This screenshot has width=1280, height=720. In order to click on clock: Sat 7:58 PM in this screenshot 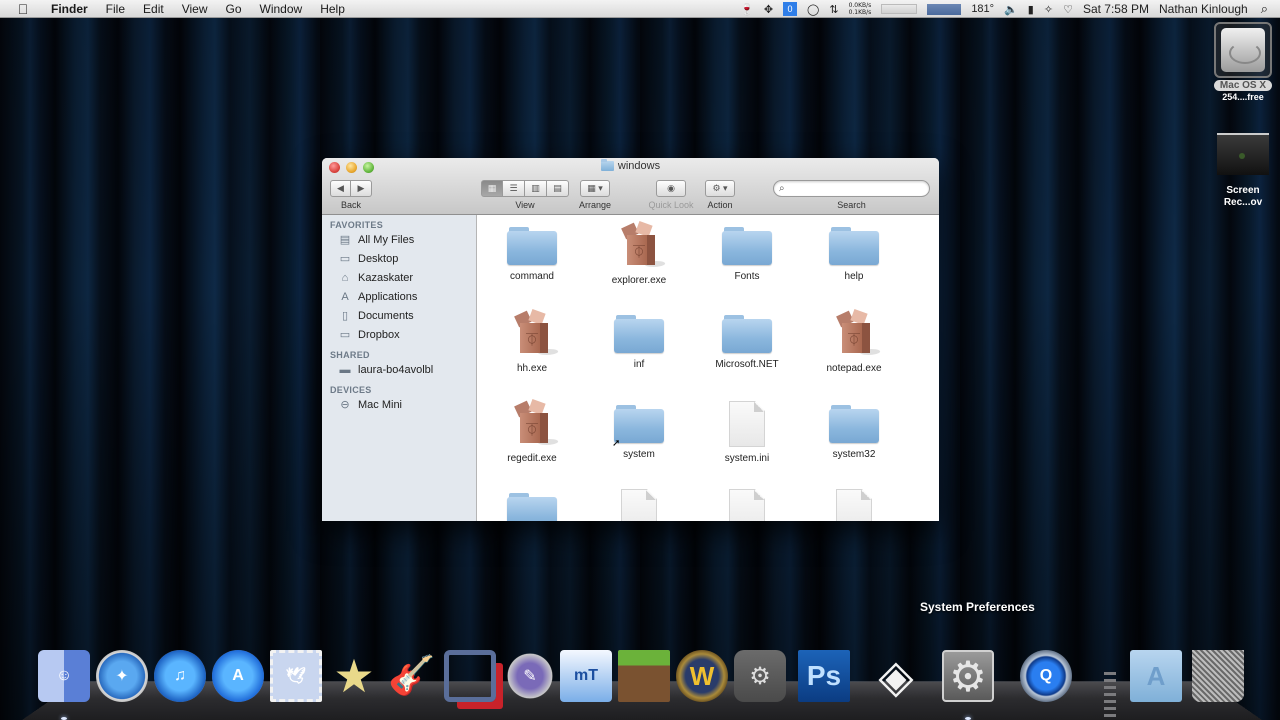, I will do `click(1116, 9)`.